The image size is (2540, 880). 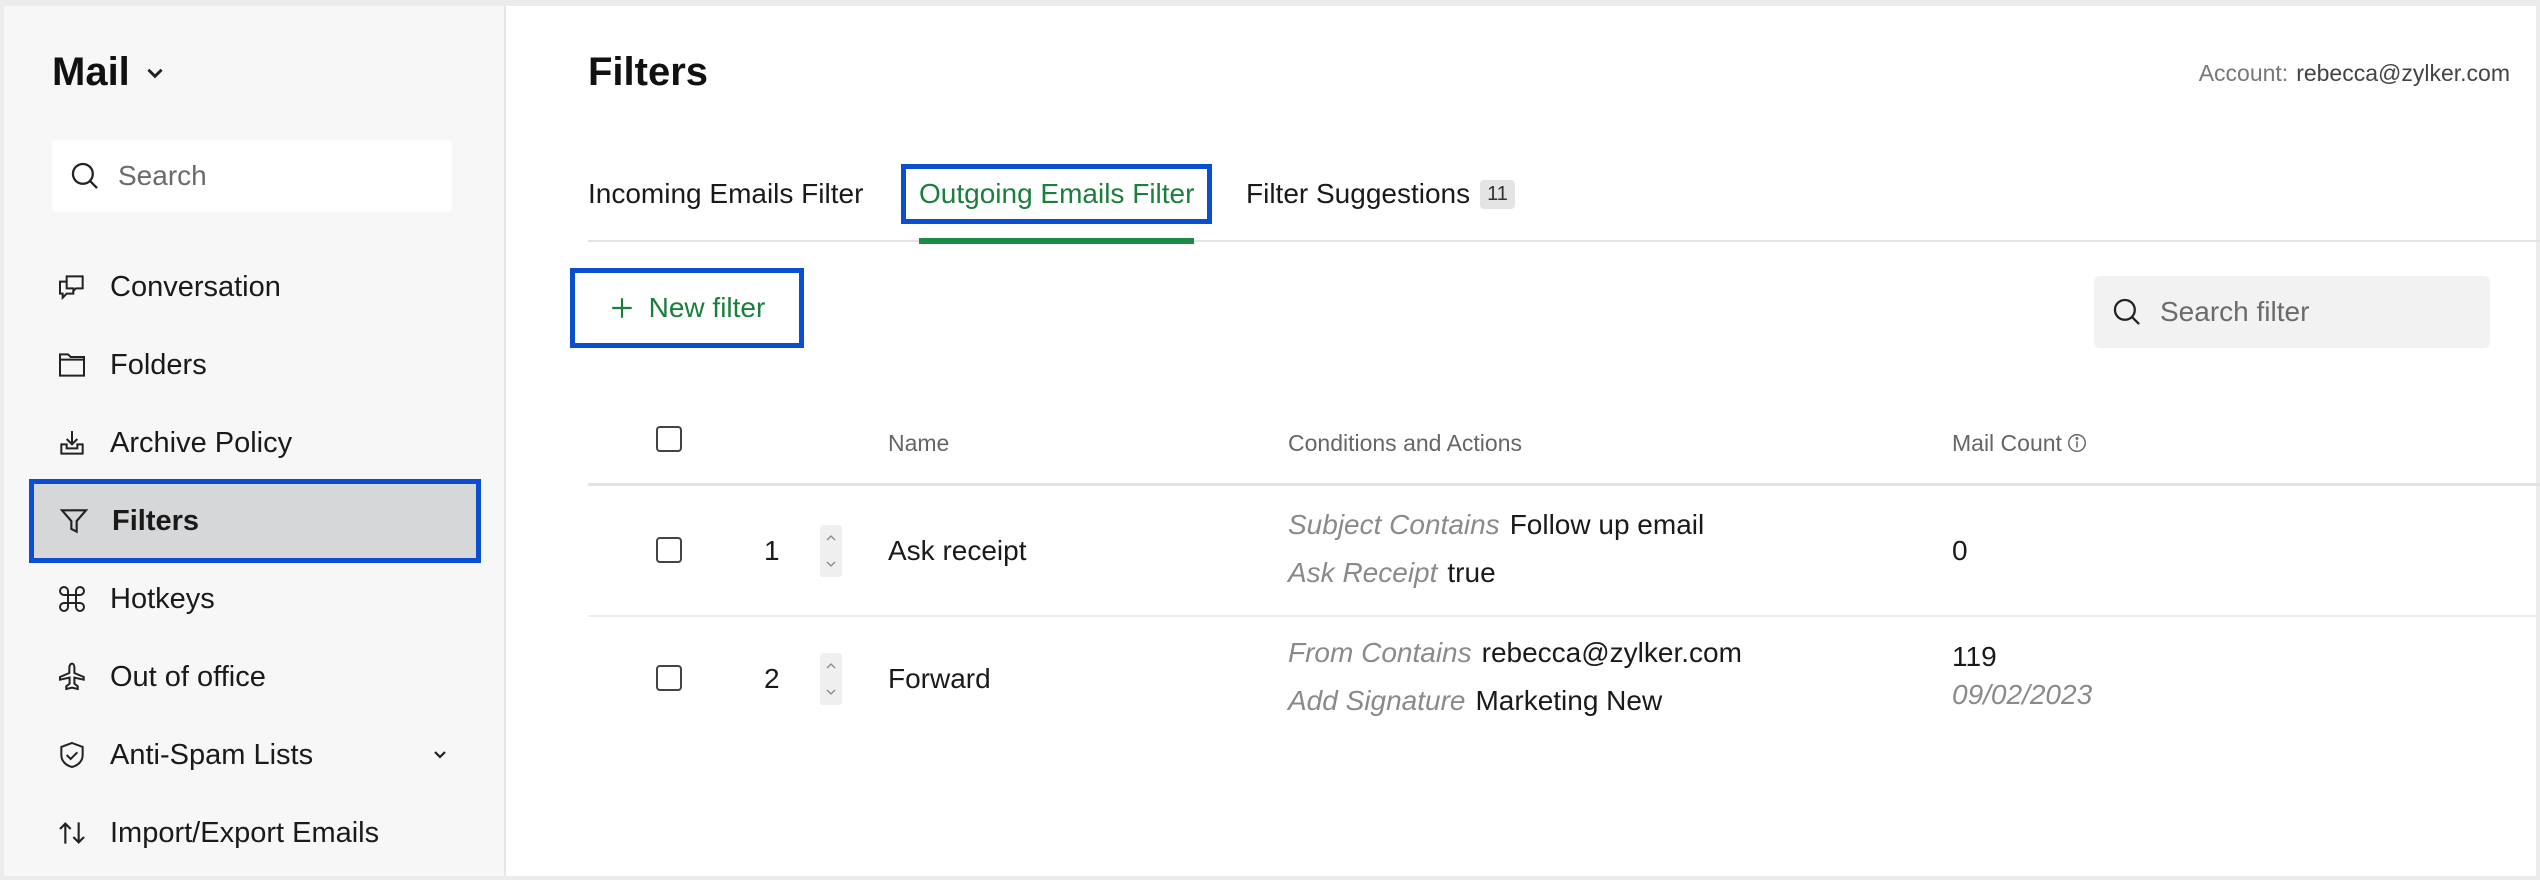 I want to click on app-switcher: Mail, so click(x=109, y=72).